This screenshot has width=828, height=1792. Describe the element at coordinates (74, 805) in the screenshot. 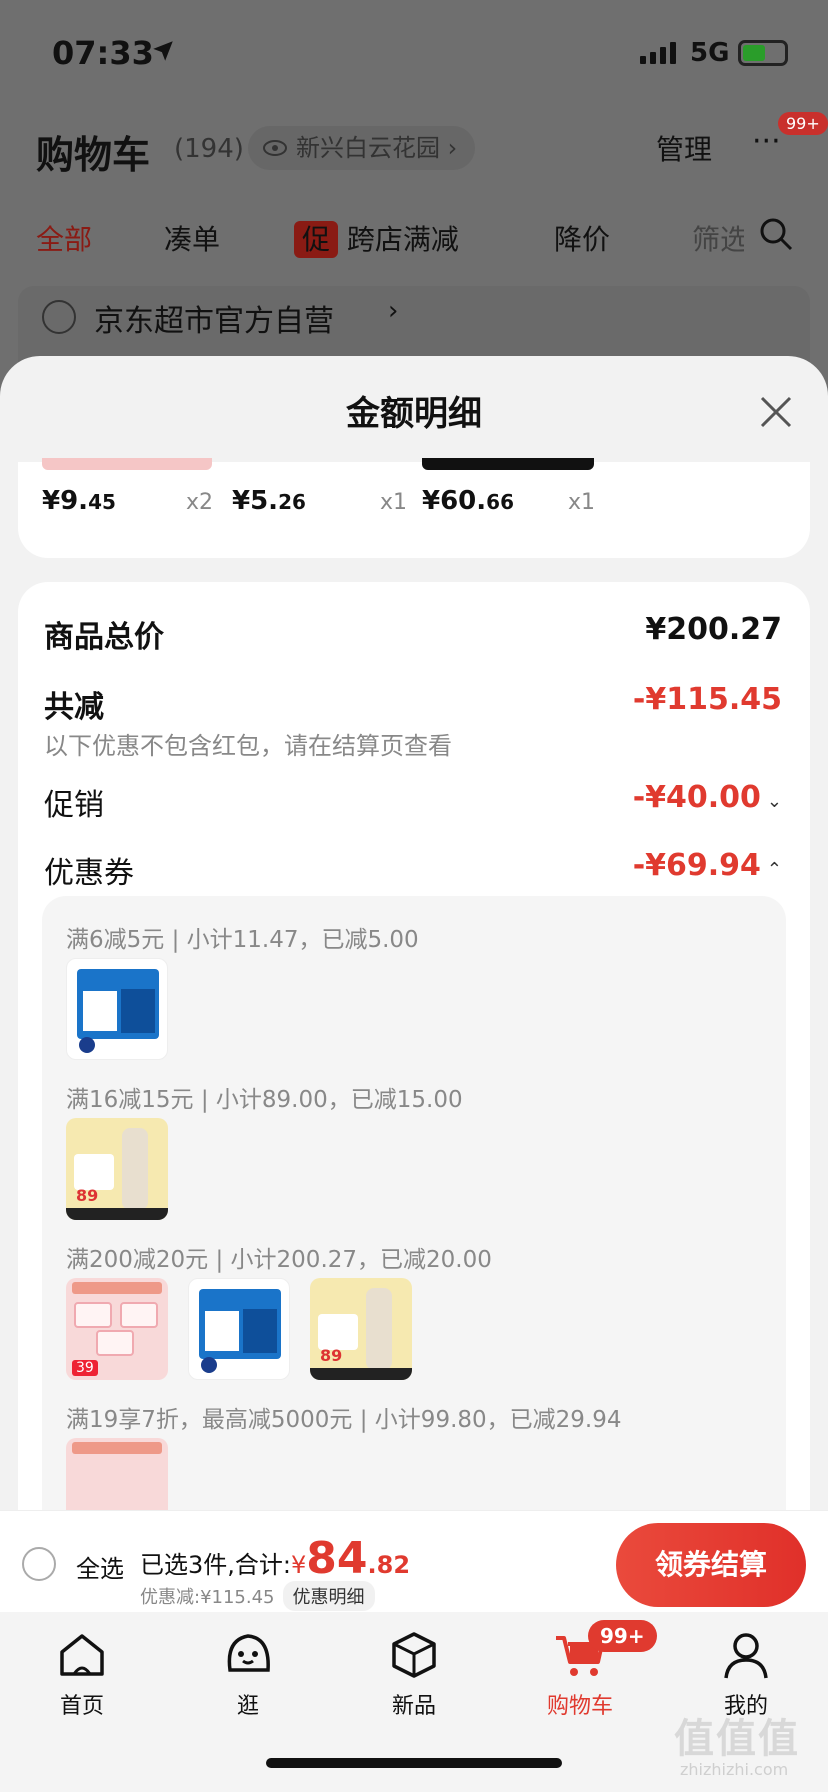

I see `promo-label: 促销` at that location.